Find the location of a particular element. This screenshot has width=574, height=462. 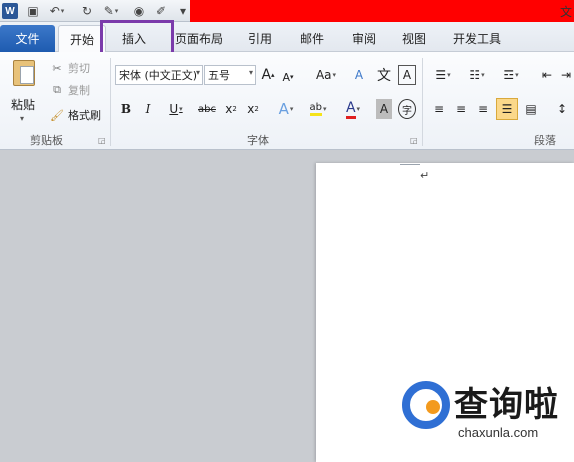

font-color-glyph: A is located at coordinates (350, 109).